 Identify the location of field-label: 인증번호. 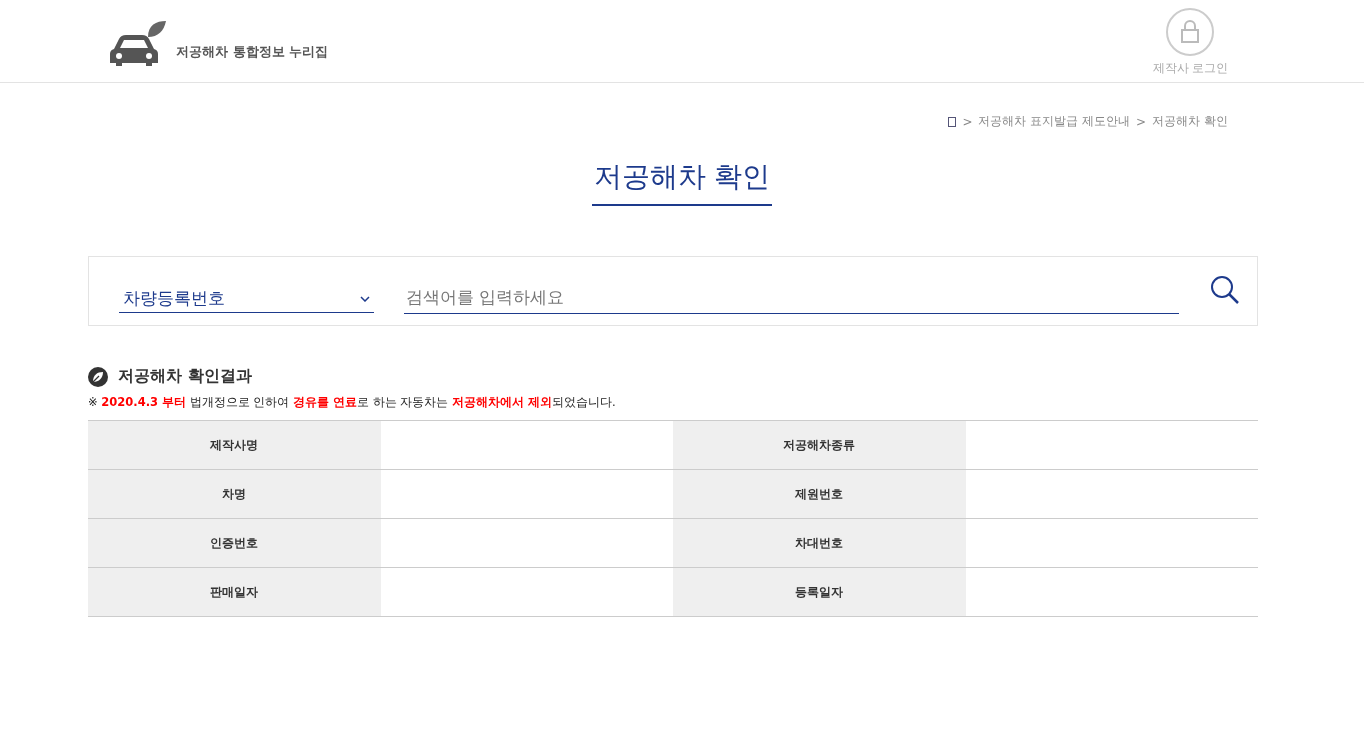
(234, 543).